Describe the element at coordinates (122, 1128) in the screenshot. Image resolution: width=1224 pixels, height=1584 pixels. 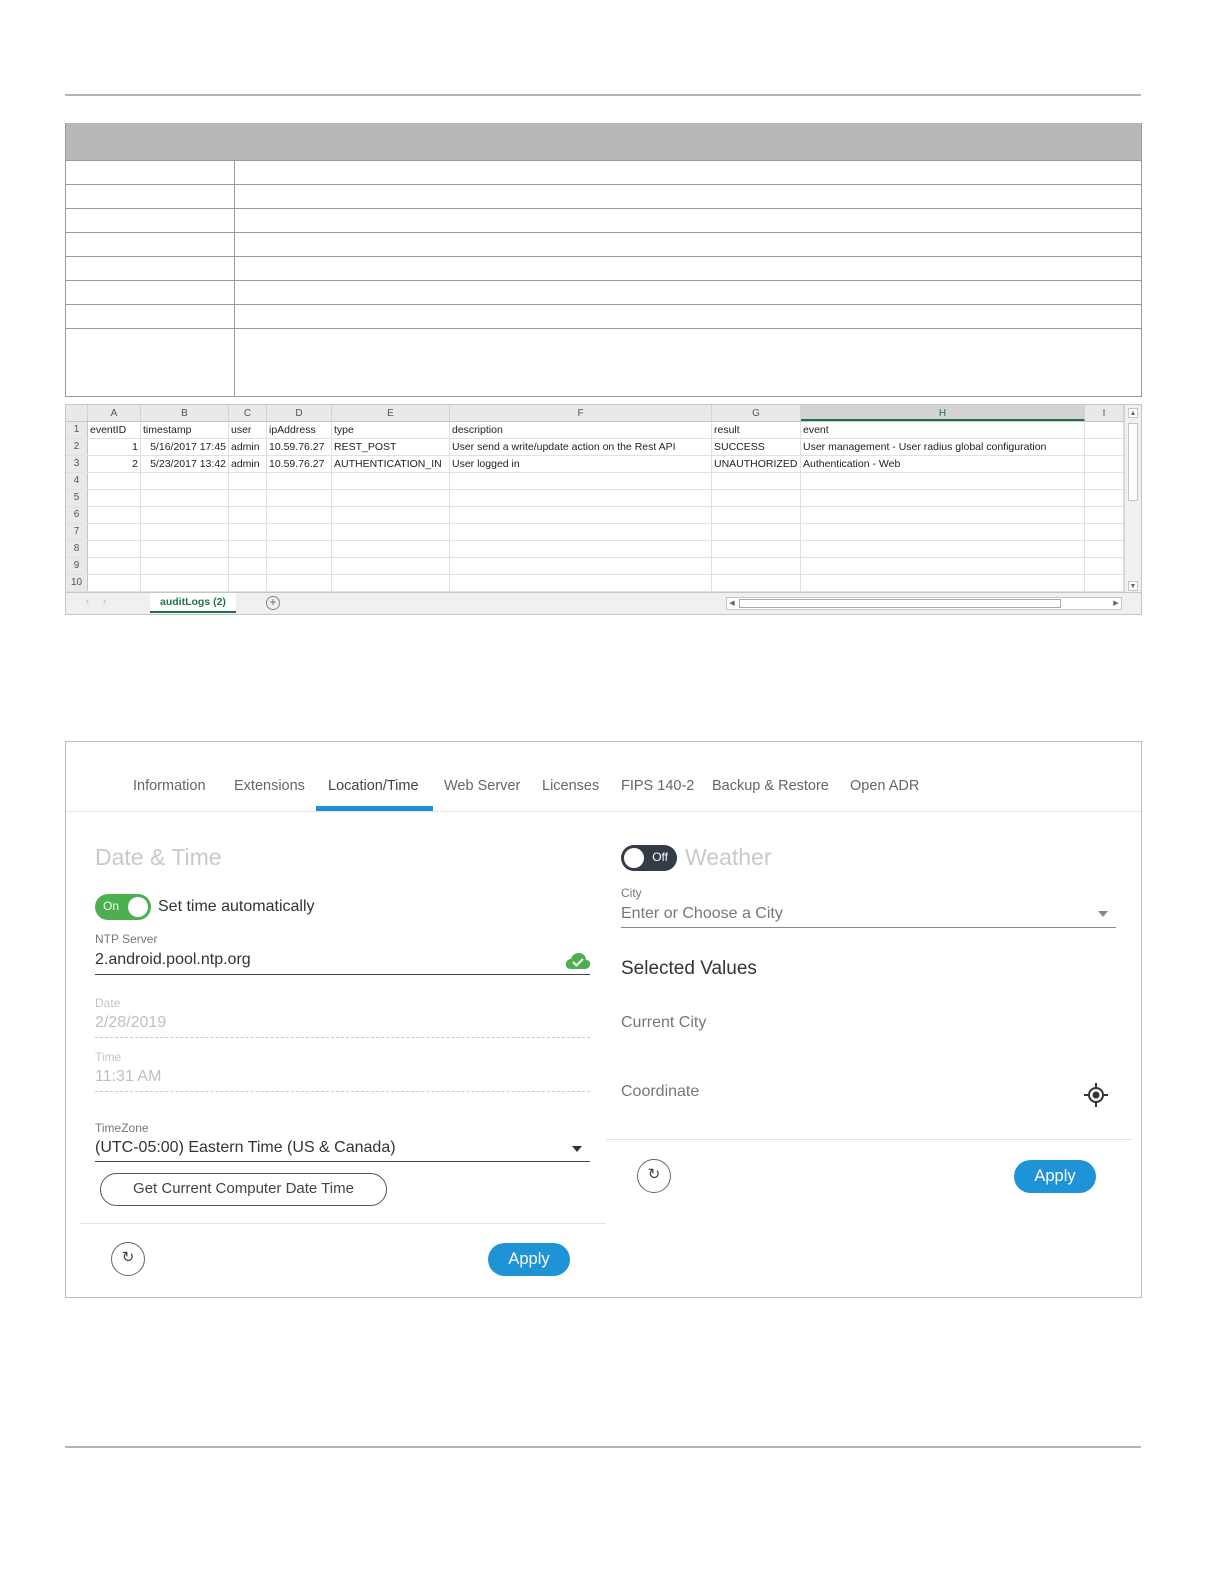
I see `timezone-label: TimeZone` at that location.